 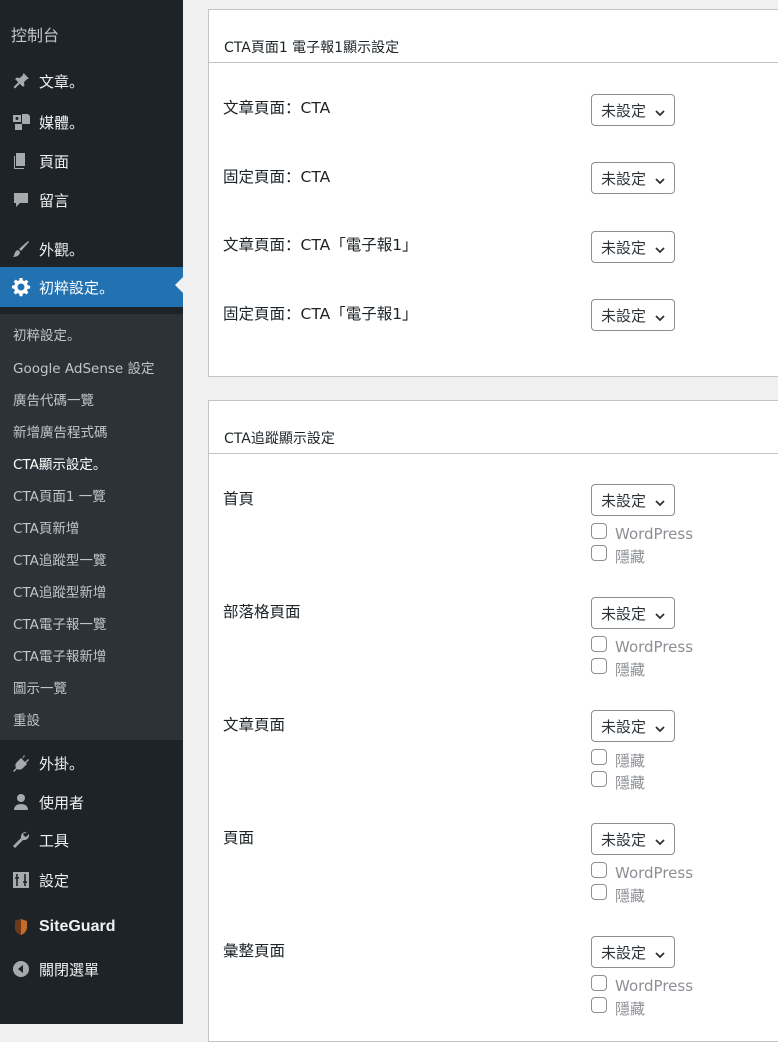 I want to click on submenu-item: CTA頁面1 一覽, so click(x=59, y=495).